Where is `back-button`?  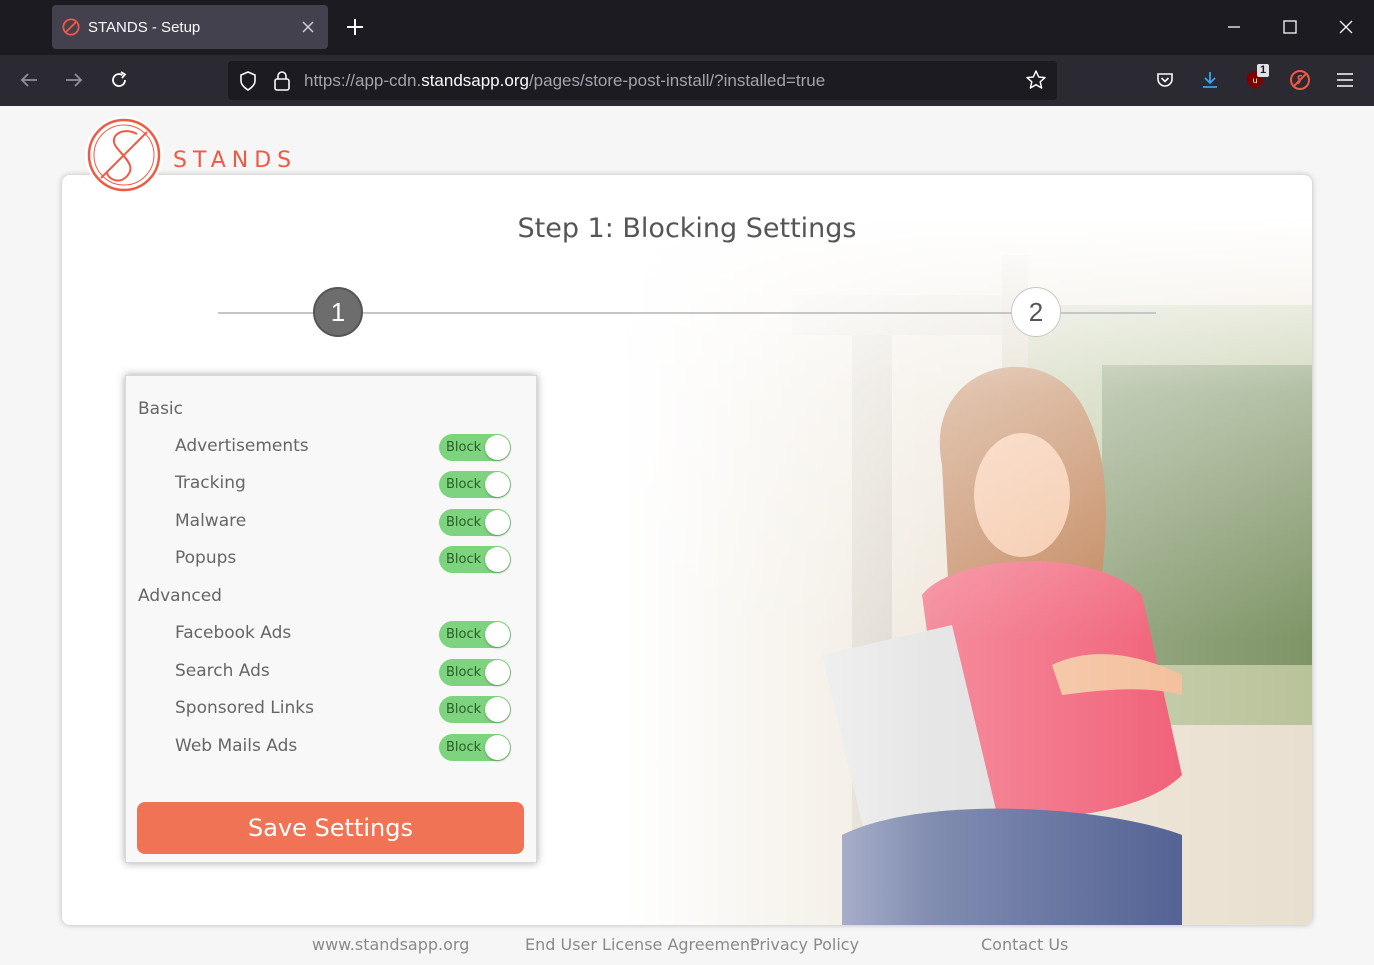 back-button is located at coordinates (29, 80).